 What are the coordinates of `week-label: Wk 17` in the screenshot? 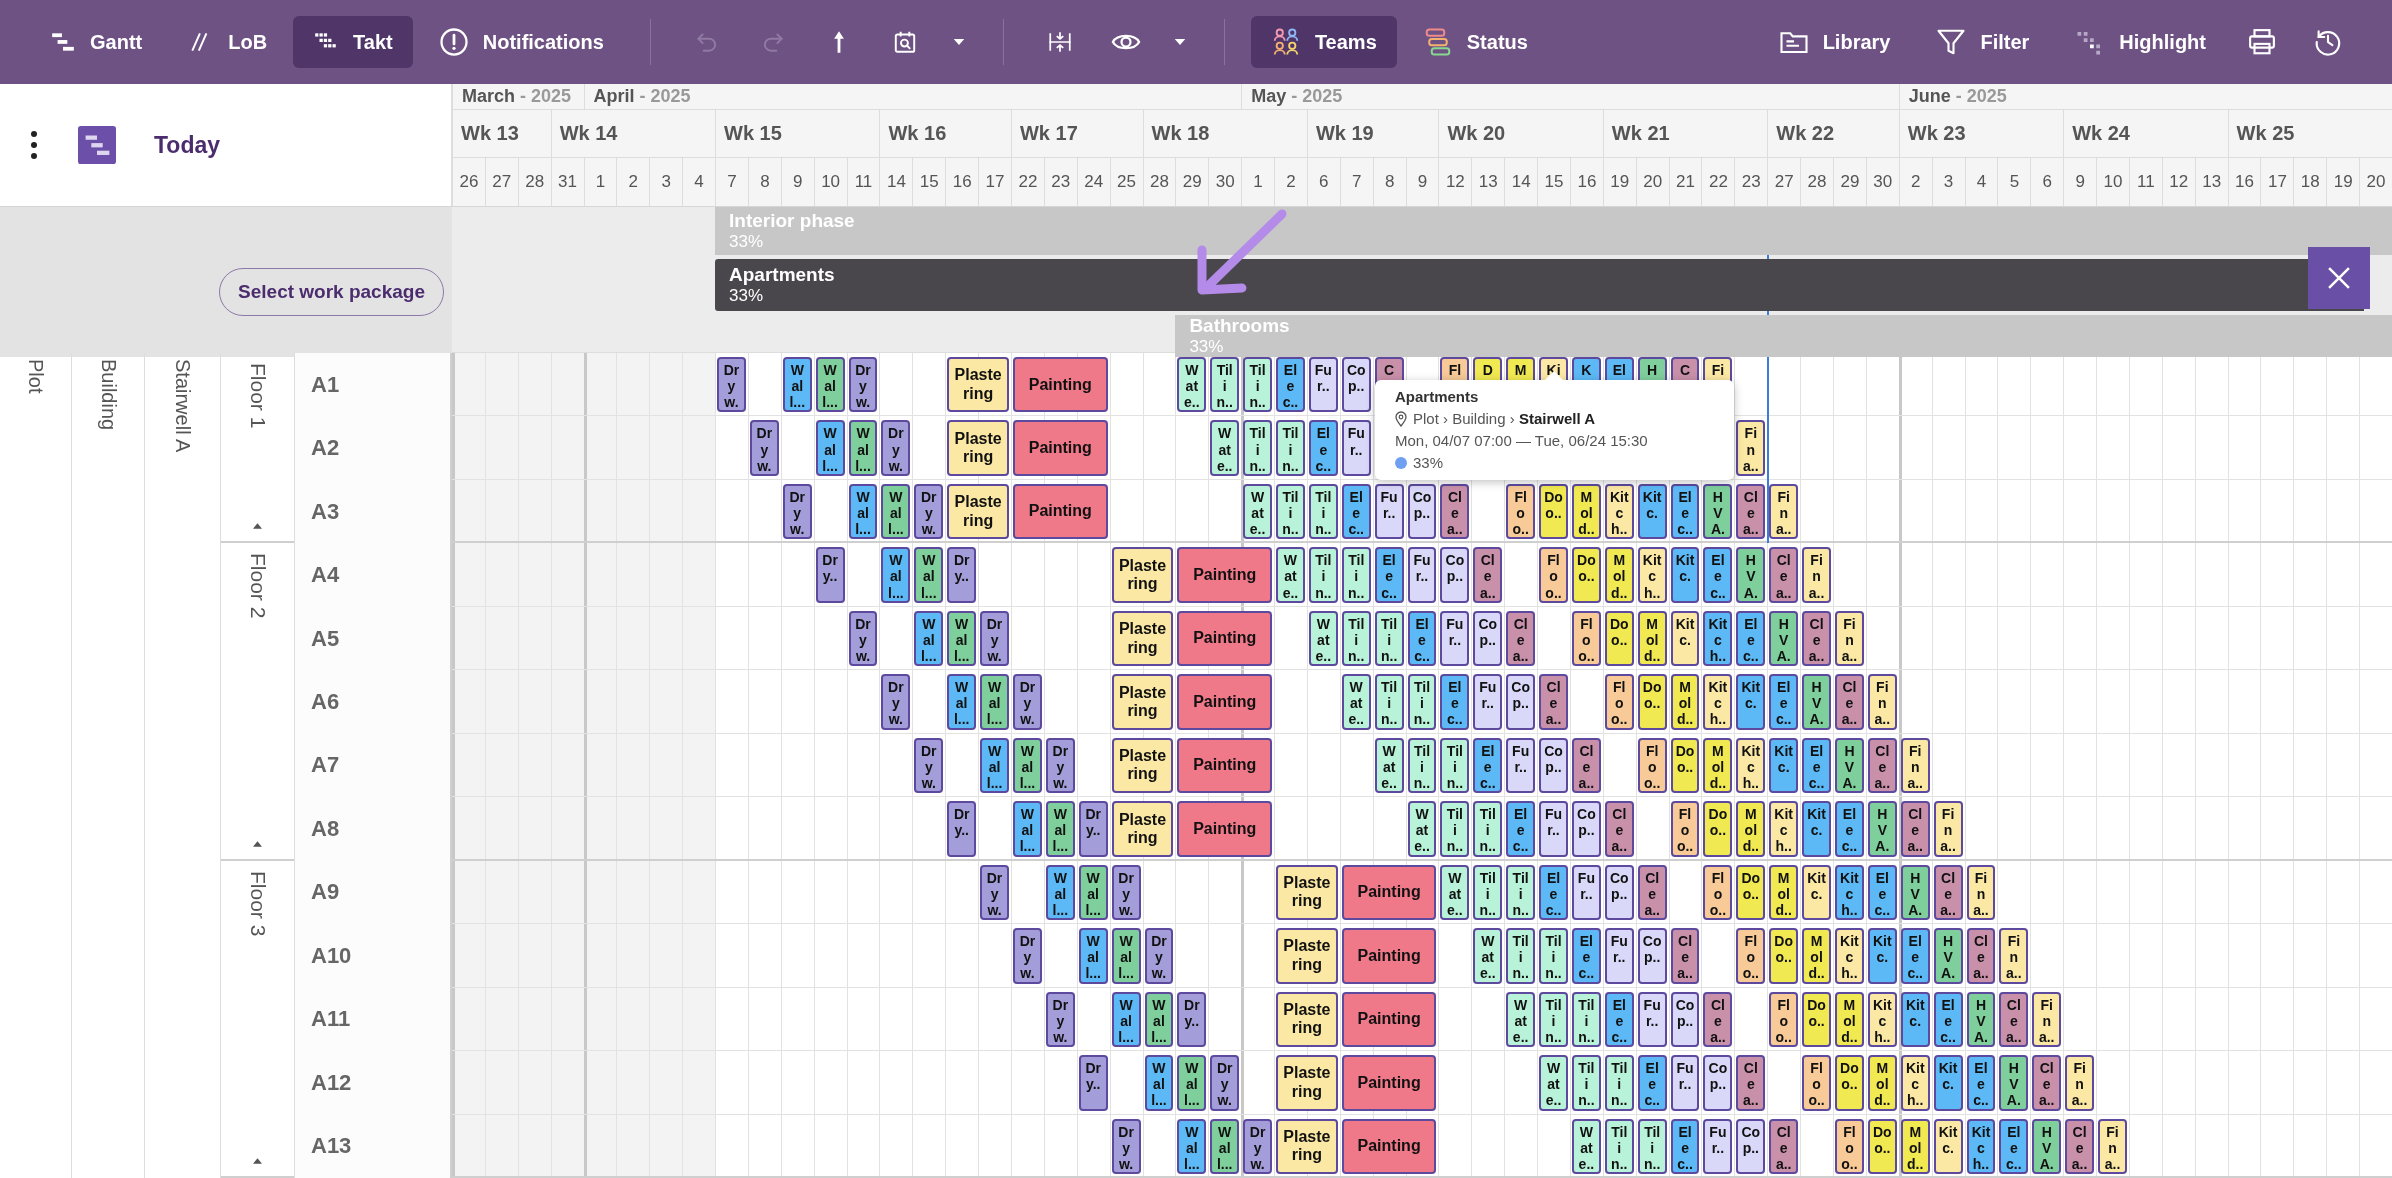 It's located at (1076, 134).